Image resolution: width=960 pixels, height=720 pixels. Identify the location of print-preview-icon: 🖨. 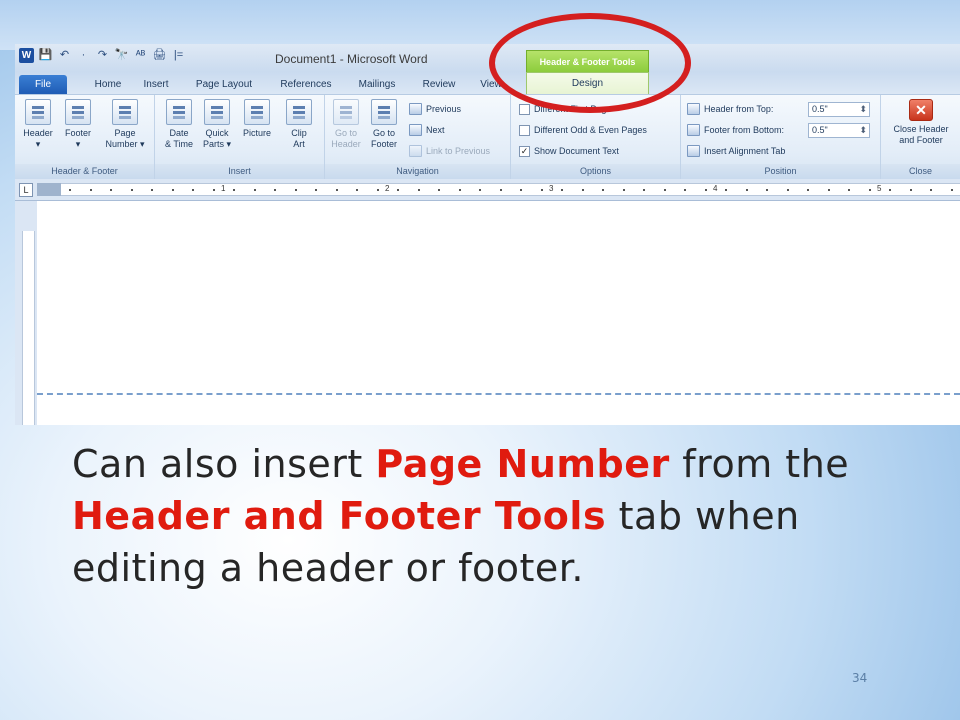
(159, 55).